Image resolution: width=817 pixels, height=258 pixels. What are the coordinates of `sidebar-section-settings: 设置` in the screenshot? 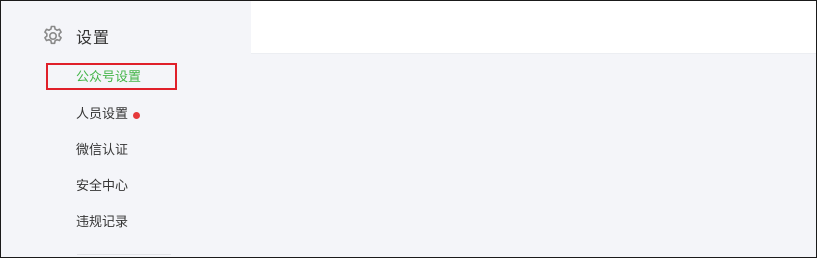 It's located at (75, 36).